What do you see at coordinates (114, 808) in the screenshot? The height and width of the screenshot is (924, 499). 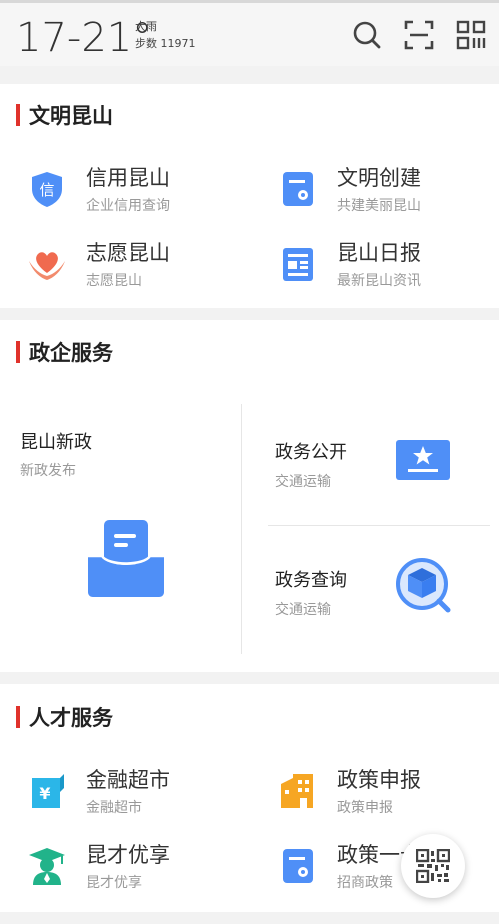 I see `service-subtitle: 金融超市` at bounding box center [114, 808].